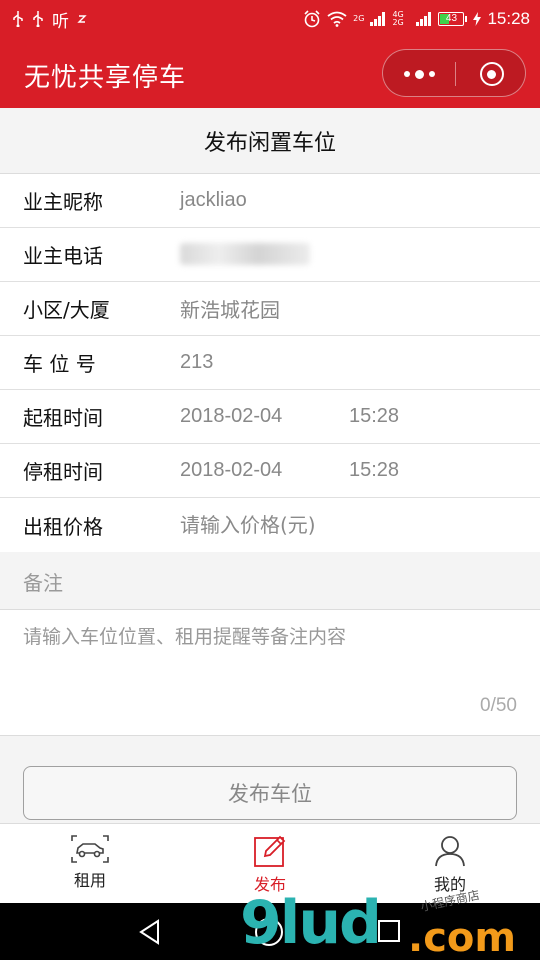 This screenshot has width=540, height=960. Describe the element at coordinates (270, 657) in the screenshot. I see `notes-textarea` at that location.